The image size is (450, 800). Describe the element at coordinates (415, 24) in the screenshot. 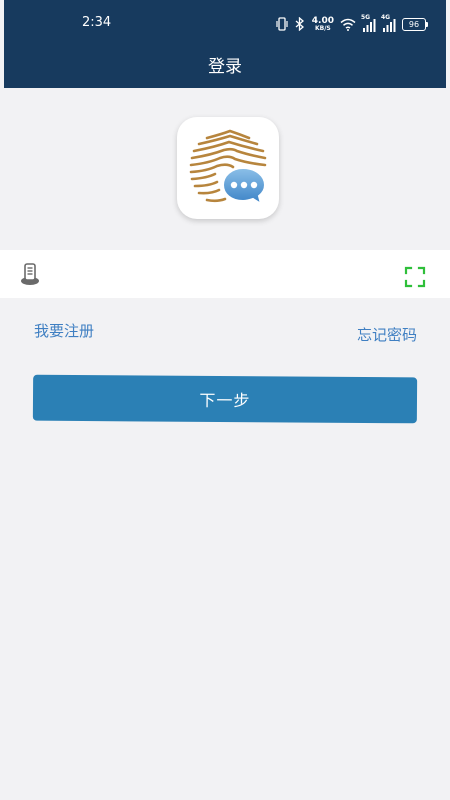

I see `battery-icon: 96` at that location.